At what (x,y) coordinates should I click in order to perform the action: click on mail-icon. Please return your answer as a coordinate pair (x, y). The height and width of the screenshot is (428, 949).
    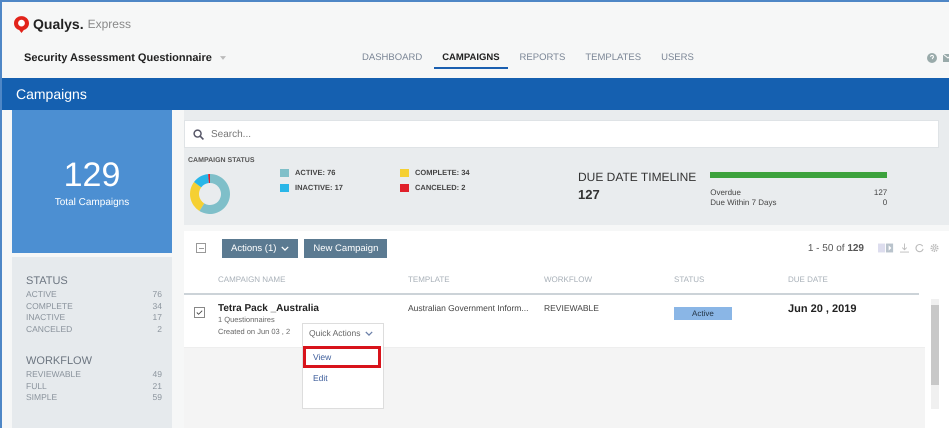
    Looking at the image, I should click on (946, 58).